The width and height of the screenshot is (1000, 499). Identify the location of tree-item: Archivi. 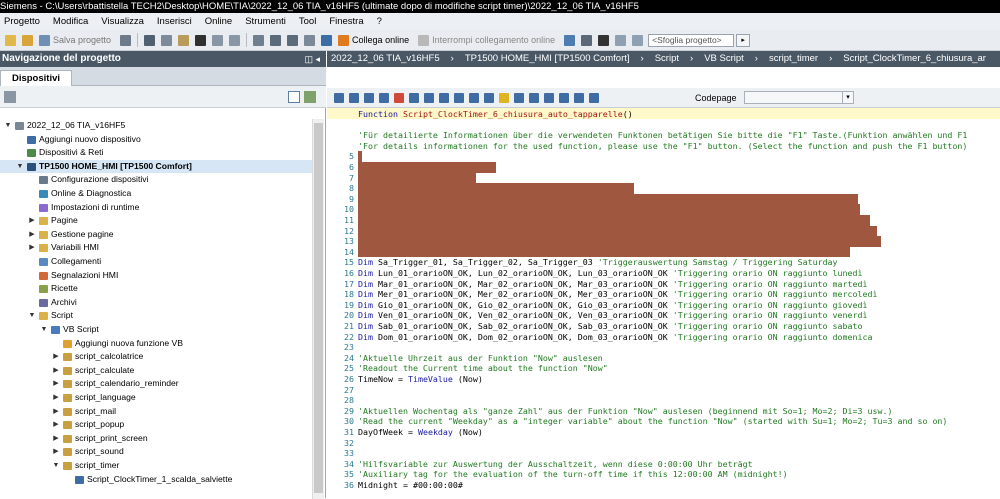
(156, 303).